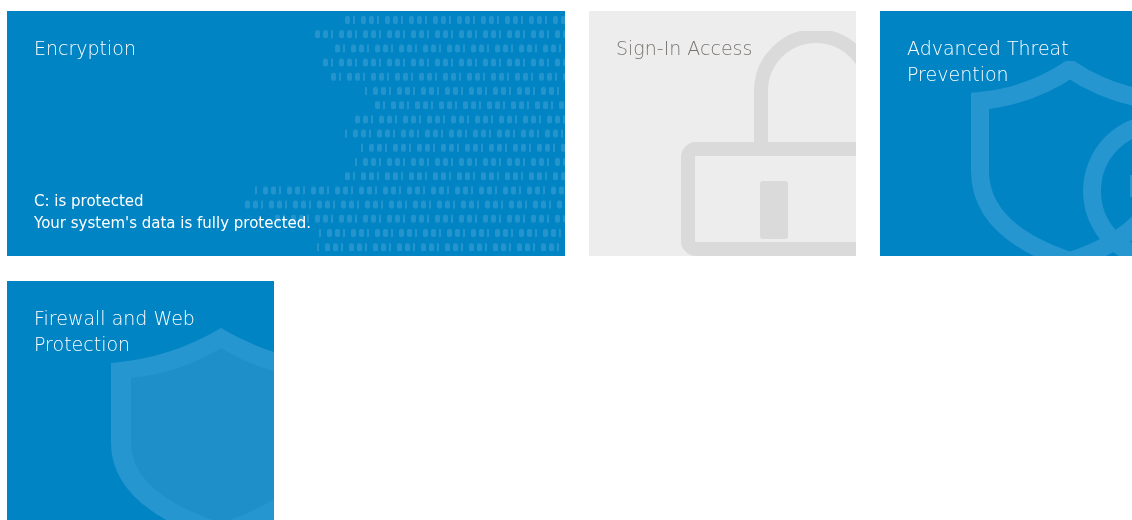 The width and height of the screenshot is (1132, 520). Describe the element at coordinates (173, 212) in the screenshot. I see `status-text: C: is protected Your system's data is fully protected.` at that location.